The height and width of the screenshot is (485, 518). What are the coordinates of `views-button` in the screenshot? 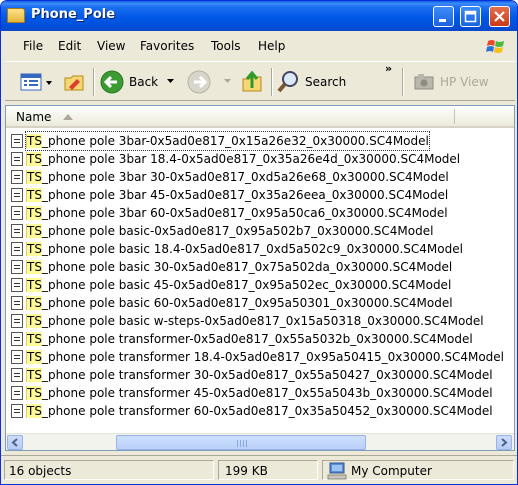 It's located at (38, 82).